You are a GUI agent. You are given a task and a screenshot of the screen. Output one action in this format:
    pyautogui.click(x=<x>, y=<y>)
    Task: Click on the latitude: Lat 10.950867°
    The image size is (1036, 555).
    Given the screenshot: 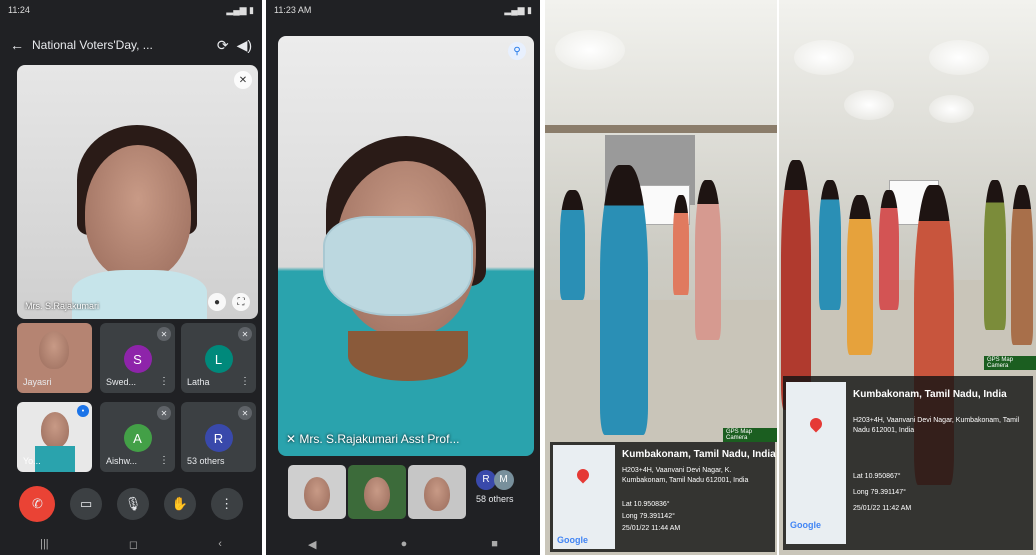 What is the action you would take?
    pyautogui.click(x=877, y=476)
    